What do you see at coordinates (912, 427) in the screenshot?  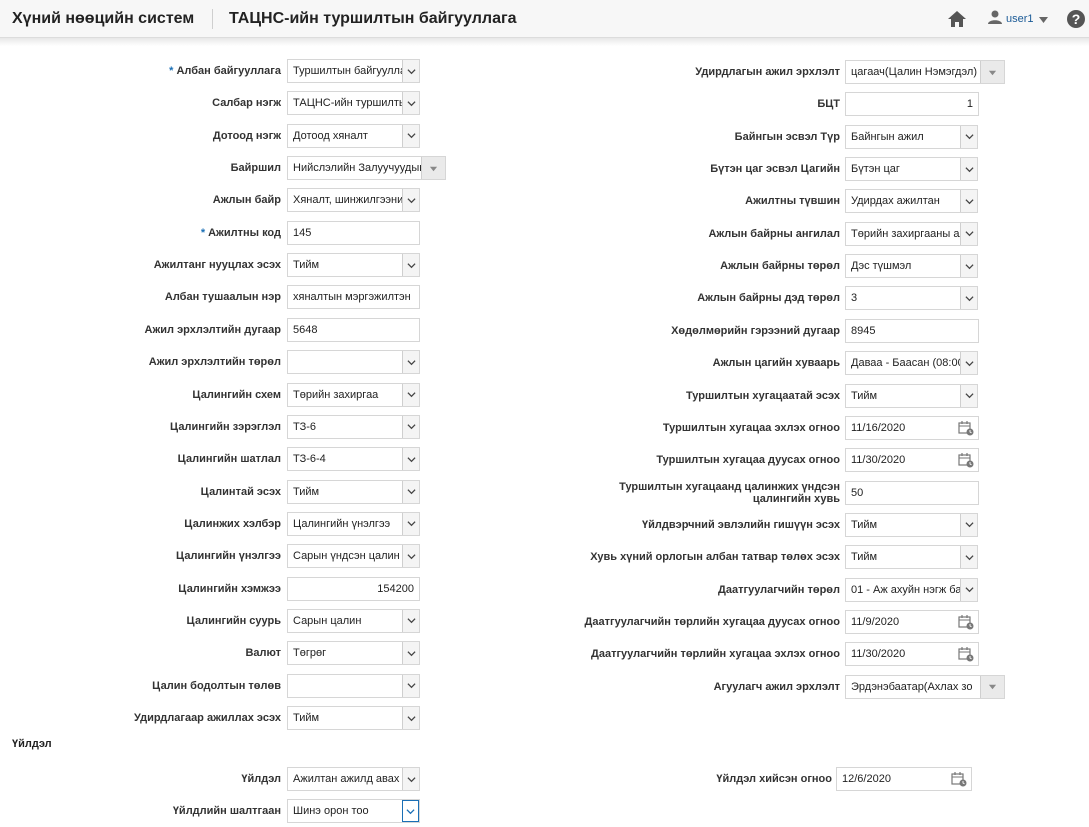 I see `right-field-11-date-input: 11/16/2020` at bounding box center [912, 427].